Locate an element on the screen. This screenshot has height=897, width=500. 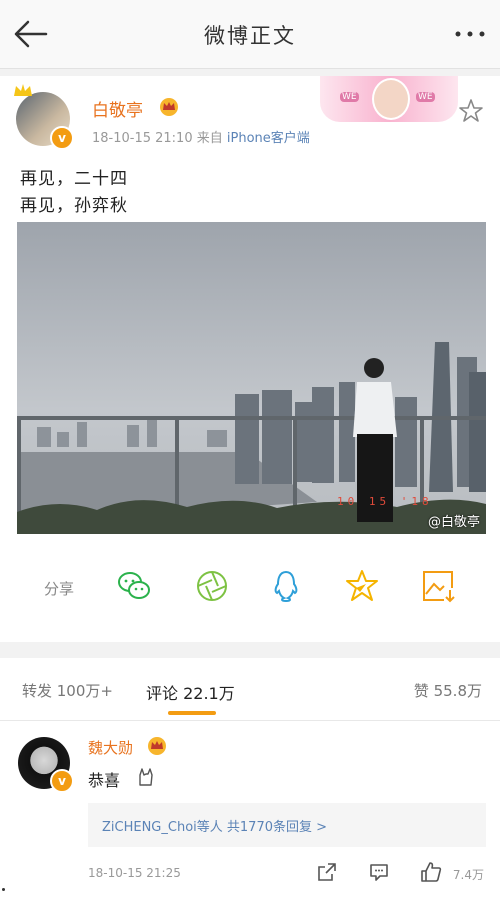
replies-summary: ZiCHENG_Choi等人 共1770条回复 > is located at coordinates (287, 825).